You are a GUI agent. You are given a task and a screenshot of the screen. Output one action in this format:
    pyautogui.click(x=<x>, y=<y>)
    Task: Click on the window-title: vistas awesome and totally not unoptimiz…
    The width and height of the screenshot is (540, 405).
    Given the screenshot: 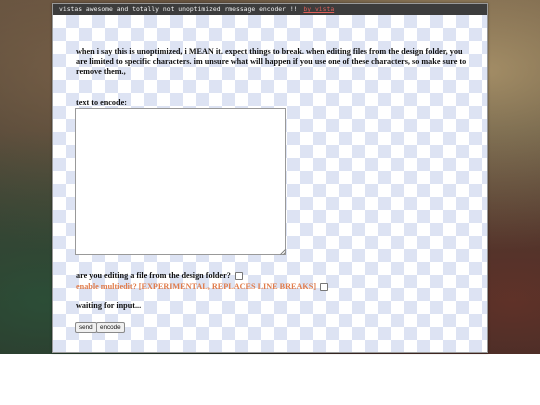 What is the action you would take?
    pyautogui.click(x=178, y=9)
    